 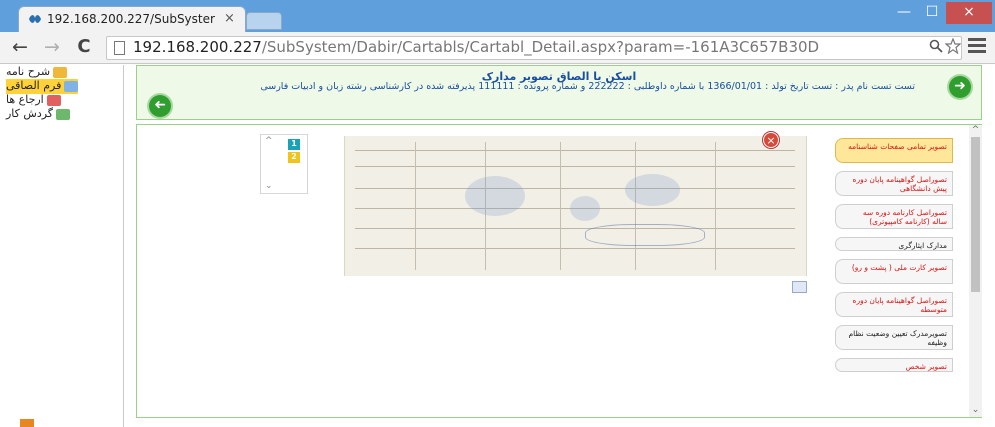 I want to click on arrow-left-icon: ➜, so click(x=160, y=106).